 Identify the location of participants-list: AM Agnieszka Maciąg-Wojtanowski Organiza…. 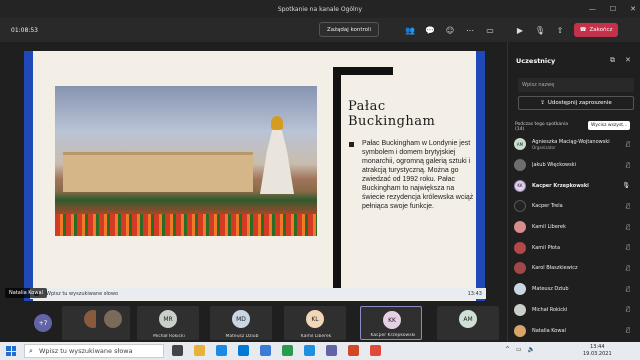
(576, 237).